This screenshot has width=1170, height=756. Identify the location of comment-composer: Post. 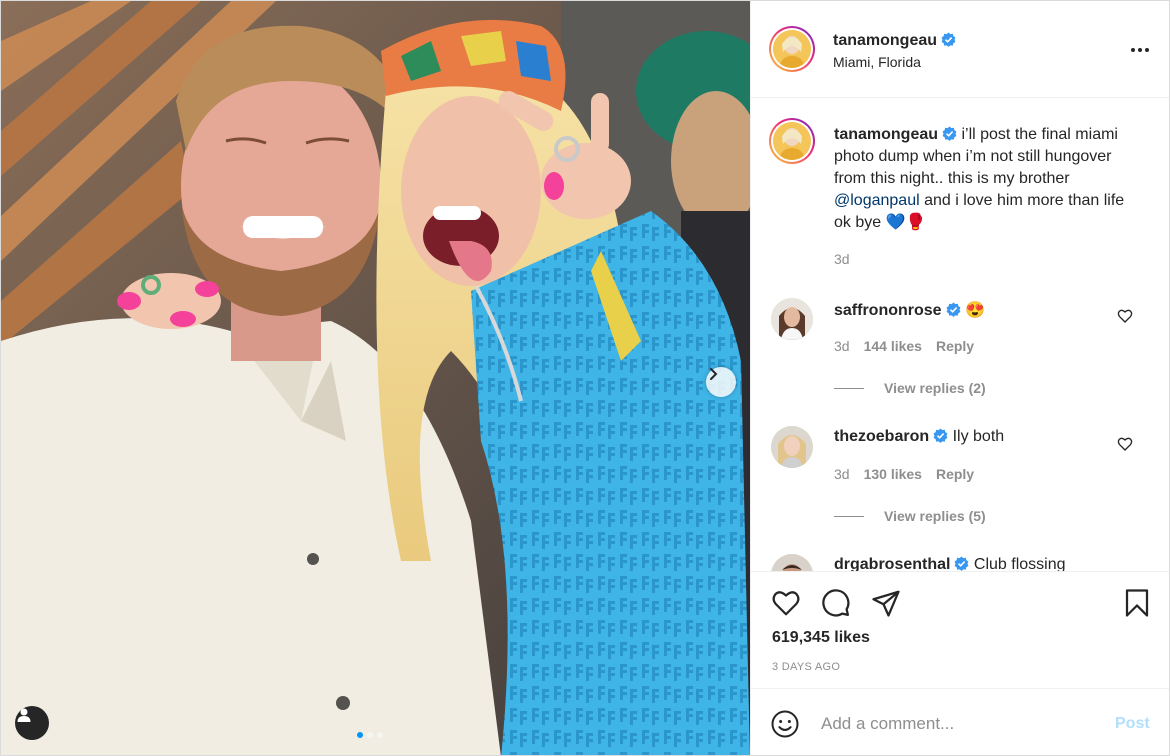
(960, 721).